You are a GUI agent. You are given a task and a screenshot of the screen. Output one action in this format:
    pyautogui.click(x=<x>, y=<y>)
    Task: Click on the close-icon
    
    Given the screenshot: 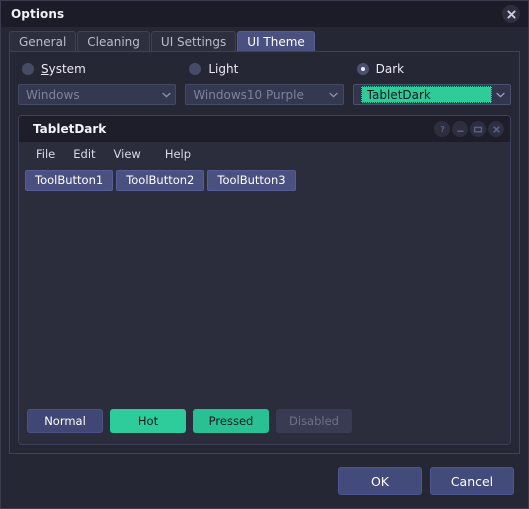 What is the action you would take?
    pyautogui.click(x=496, y=129)
    